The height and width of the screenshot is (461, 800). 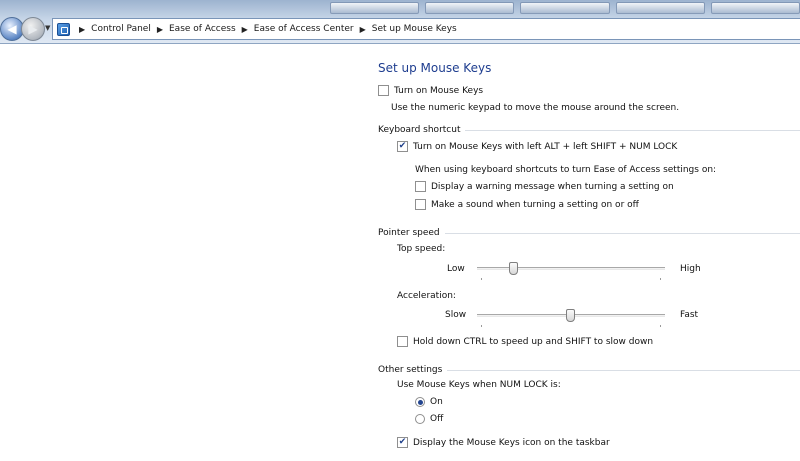 I want to click on top-speed-high-label: High, so click(x=690, y=269).